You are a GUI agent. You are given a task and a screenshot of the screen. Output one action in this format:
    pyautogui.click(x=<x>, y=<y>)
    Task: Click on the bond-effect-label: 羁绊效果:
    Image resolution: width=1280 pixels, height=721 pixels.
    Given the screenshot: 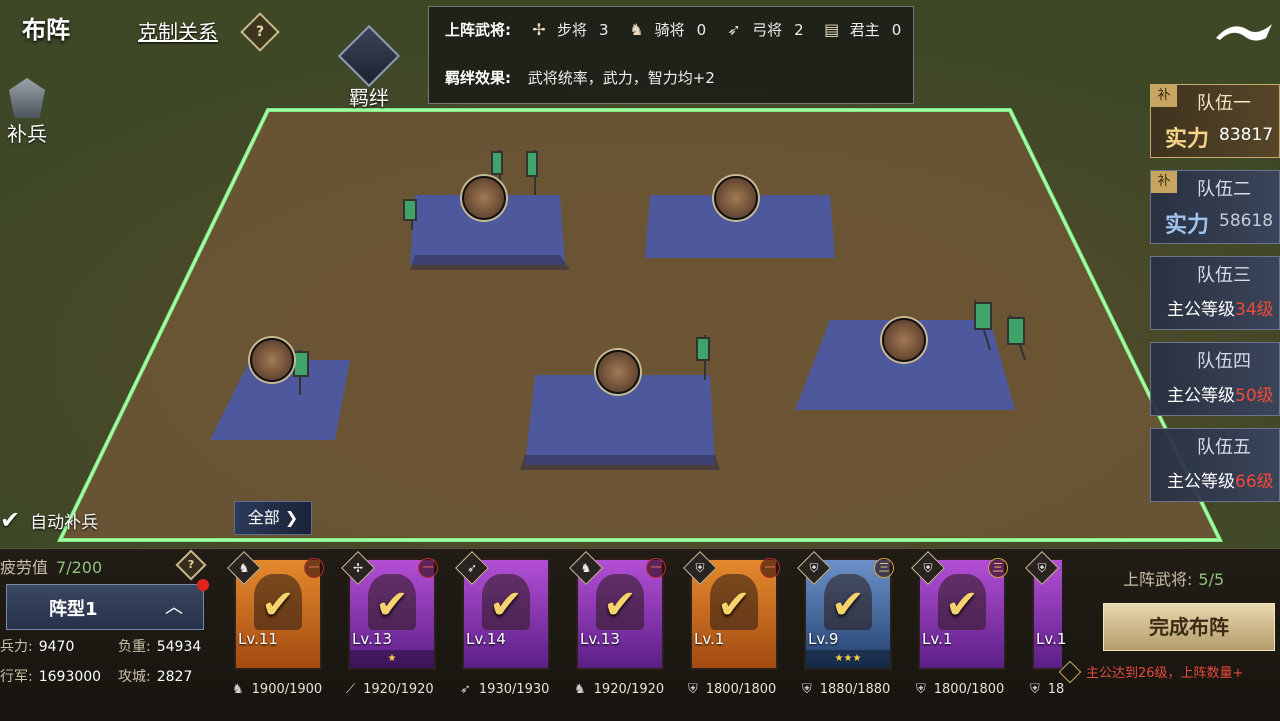 What is the action you would take?
    pyautogui.click(x=478, y=78)
    